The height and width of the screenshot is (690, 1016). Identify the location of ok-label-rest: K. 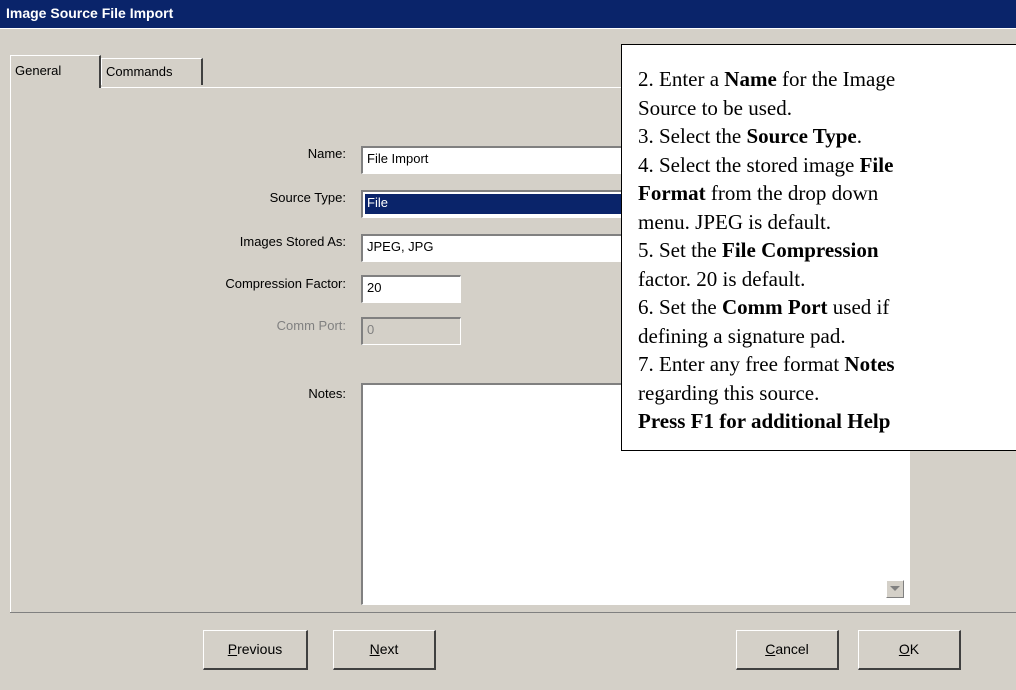
(914, 649).